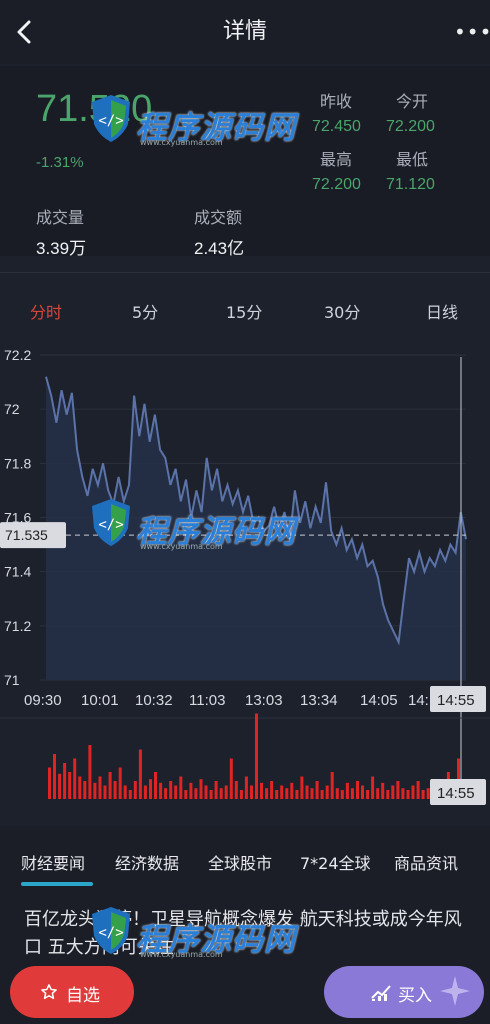  I want to click on y-tick-label: 71, so click(12, 680).